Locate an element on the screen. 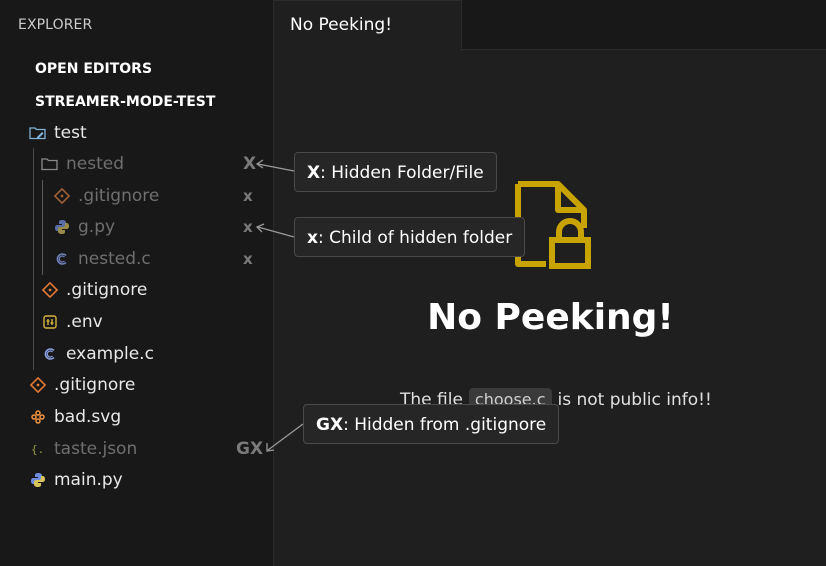 The width and height of the screenshot is (826, 566). tree-item-label: example.c is located at coordinates (110, 354).